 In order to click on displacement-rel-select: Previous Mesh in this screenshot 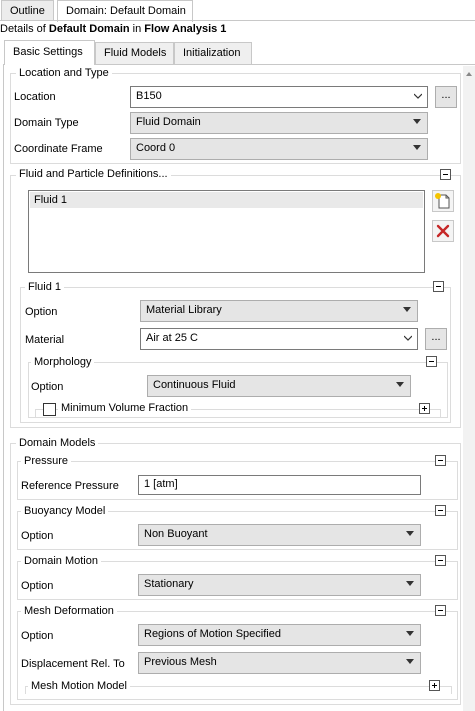, I will do `click(279, 663)`.